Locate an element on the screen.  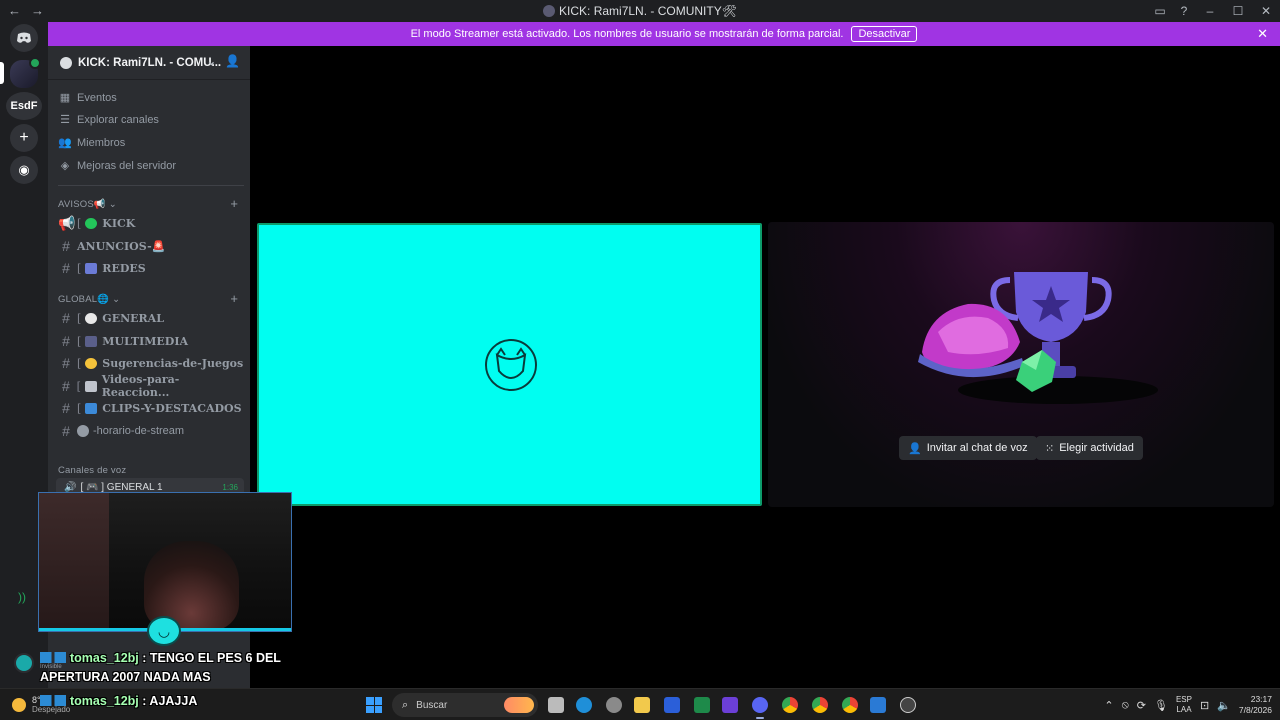
invite-people-icon: 👤 is located at coordinates (232, 61).